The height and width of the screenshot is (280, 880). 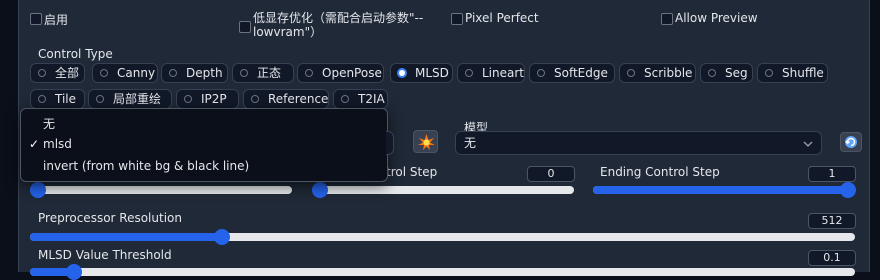 I want to click on control-type-option: Shuffle, so click(x=792, y=73).